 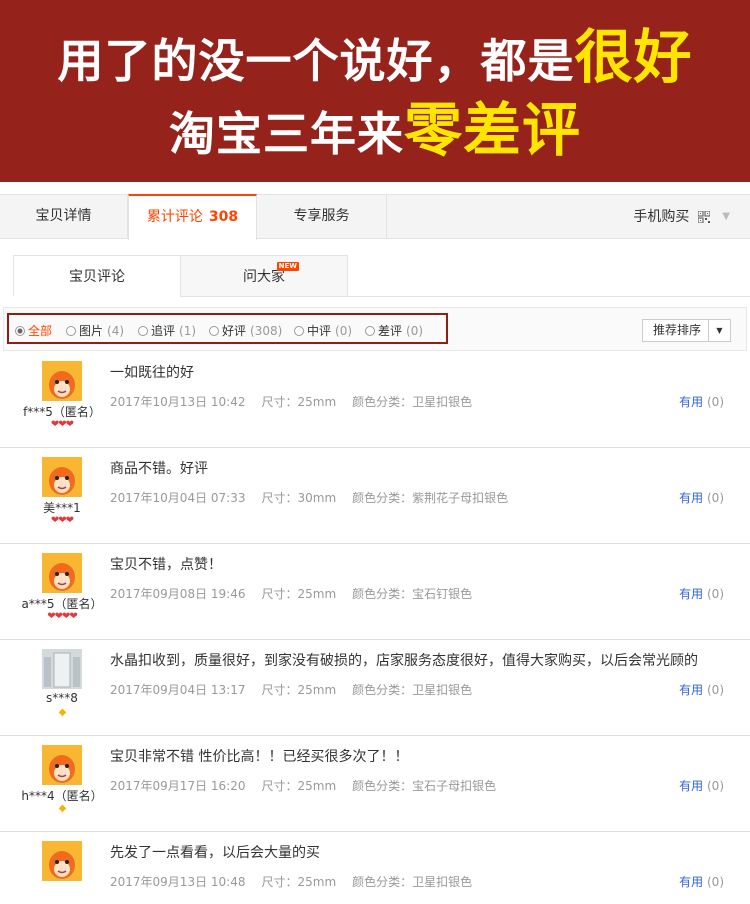 I want to click on review-text: 商品不错。好评, so click(x=159, y=469).